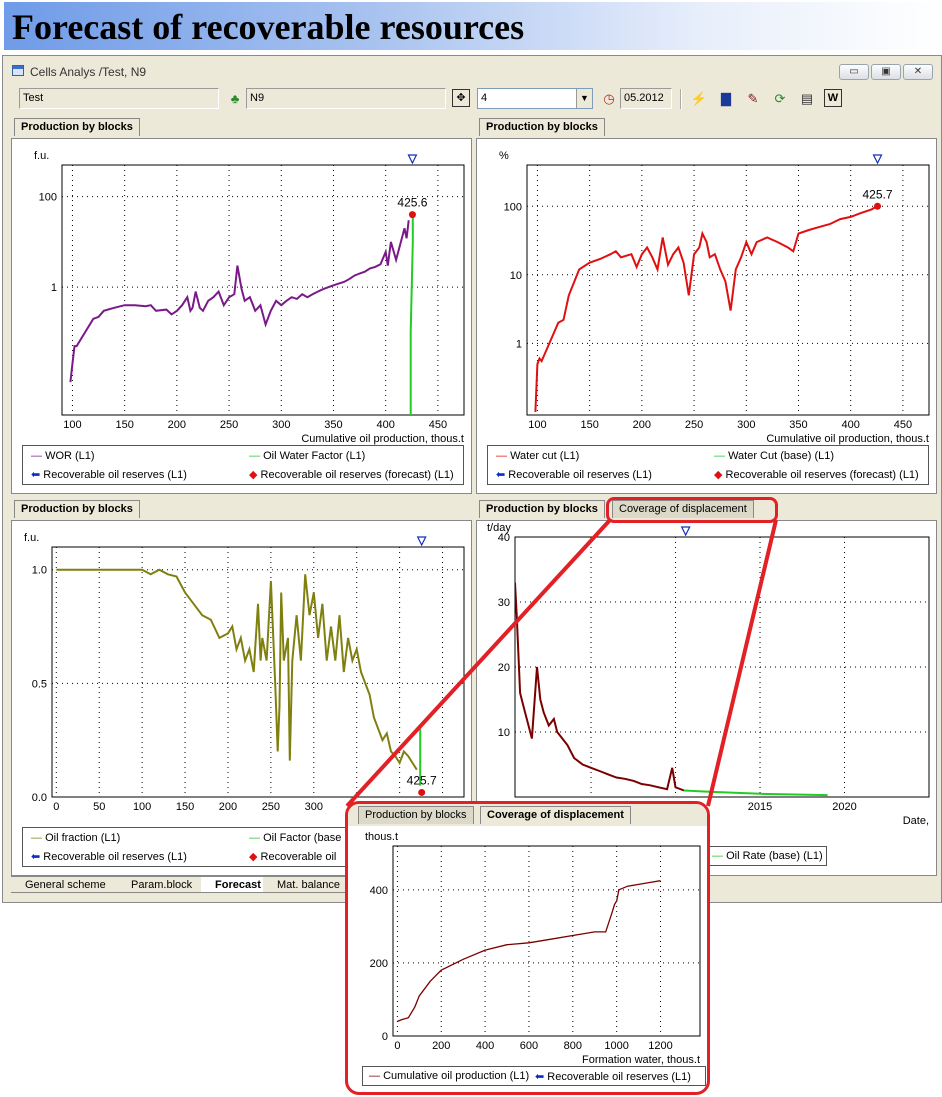  I want to click on well-icon: ♣, so click(235, 99).